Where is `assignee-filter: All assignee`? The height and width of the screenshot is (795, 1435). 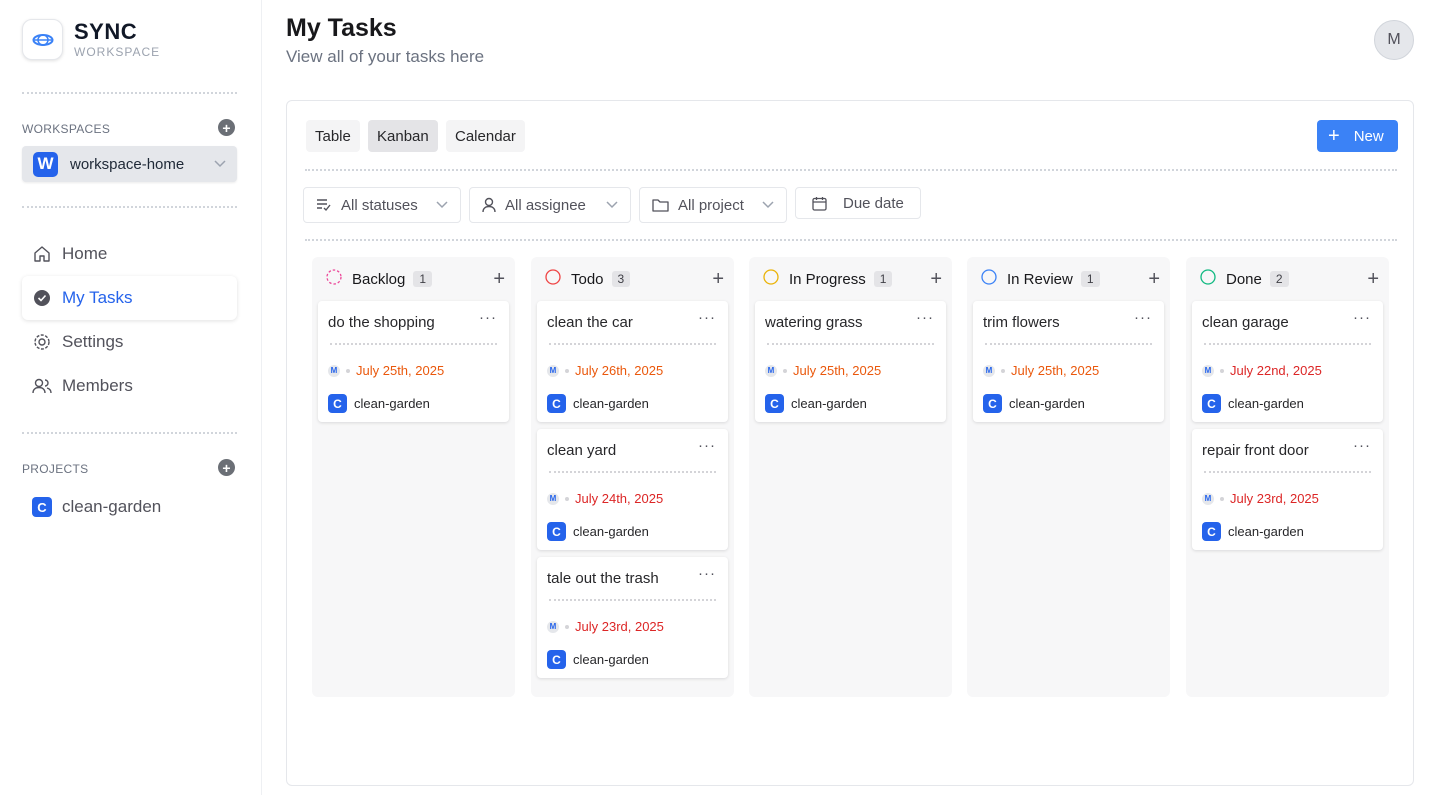 assignee-filter: All assignee is located at coordinates (550, 205).